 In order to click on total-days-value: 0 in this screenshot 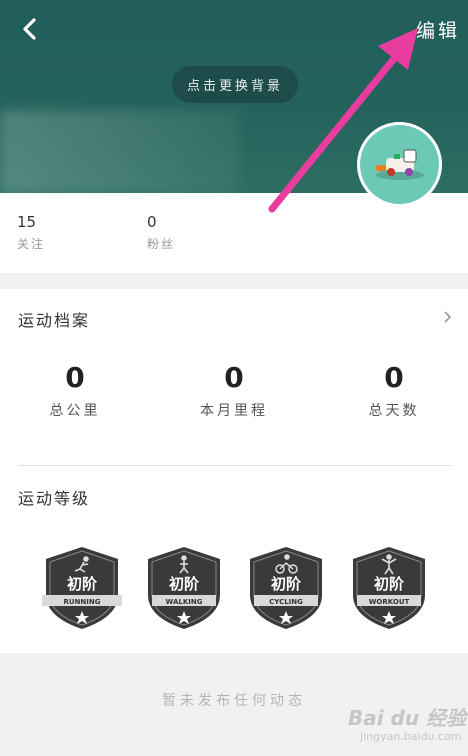, I will do `click(394, 377)`.